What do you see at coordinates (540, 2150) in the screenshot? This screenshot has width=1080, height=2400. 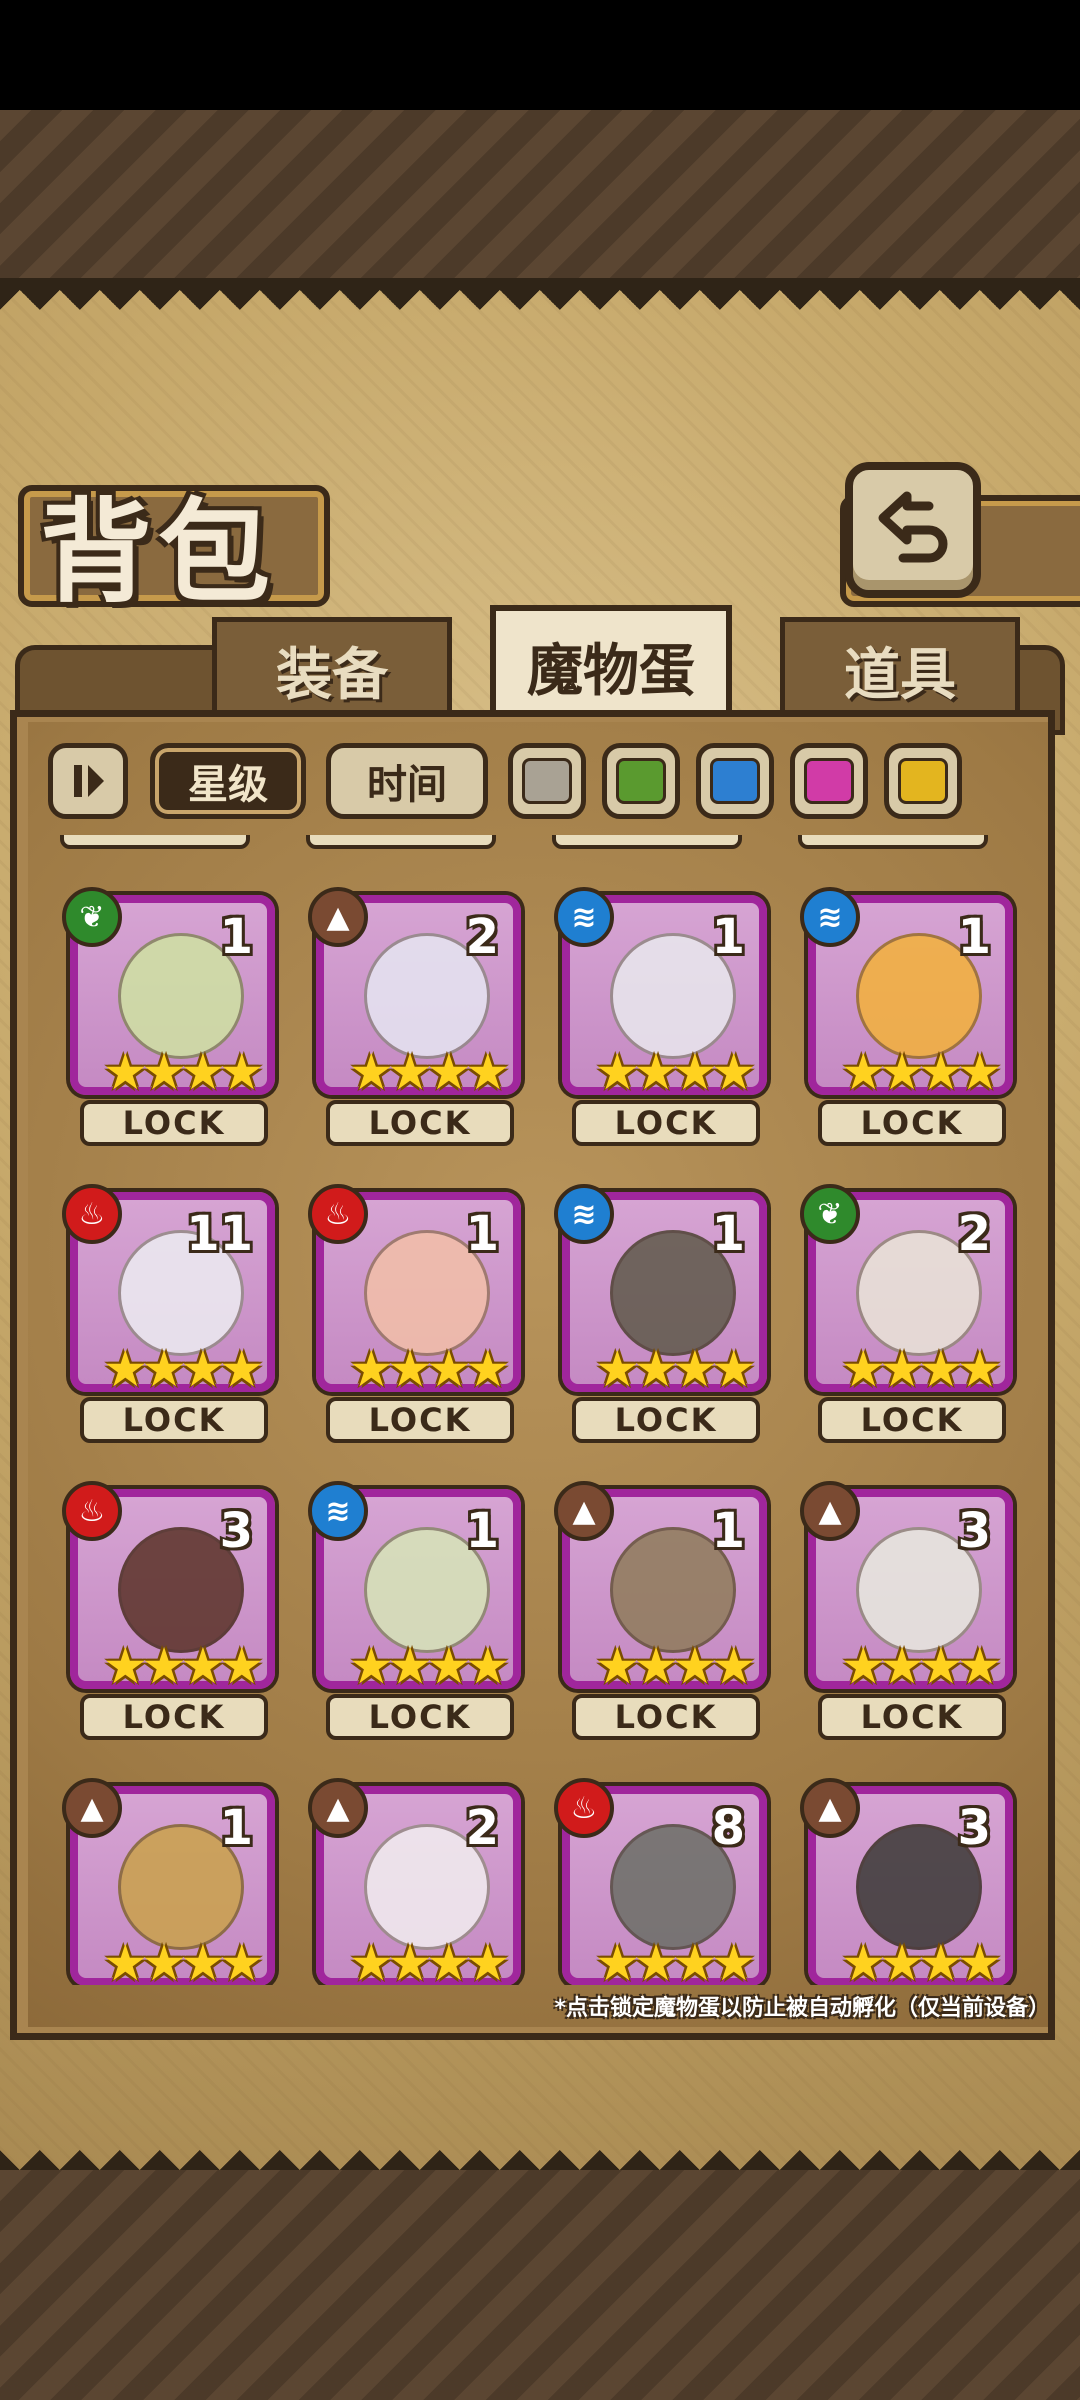 I see `zigzag-bottom-border` at bounding box center [540, 2150].